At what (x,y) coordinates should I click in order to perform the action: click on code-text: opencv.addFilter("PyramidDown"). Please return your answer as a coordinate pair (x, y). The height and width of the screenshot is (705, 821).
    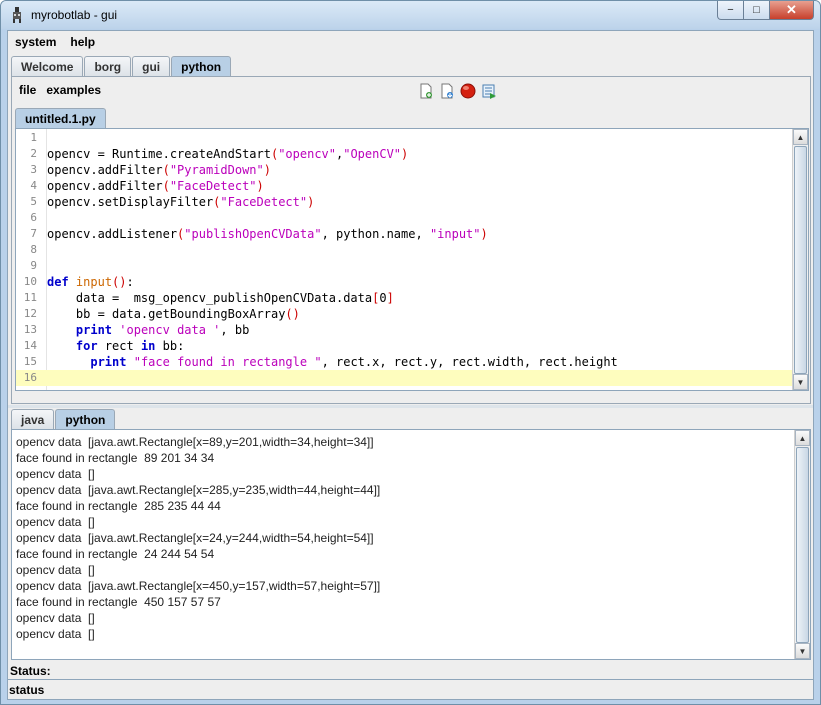
    Looking at the image, I should click on (159, 170).